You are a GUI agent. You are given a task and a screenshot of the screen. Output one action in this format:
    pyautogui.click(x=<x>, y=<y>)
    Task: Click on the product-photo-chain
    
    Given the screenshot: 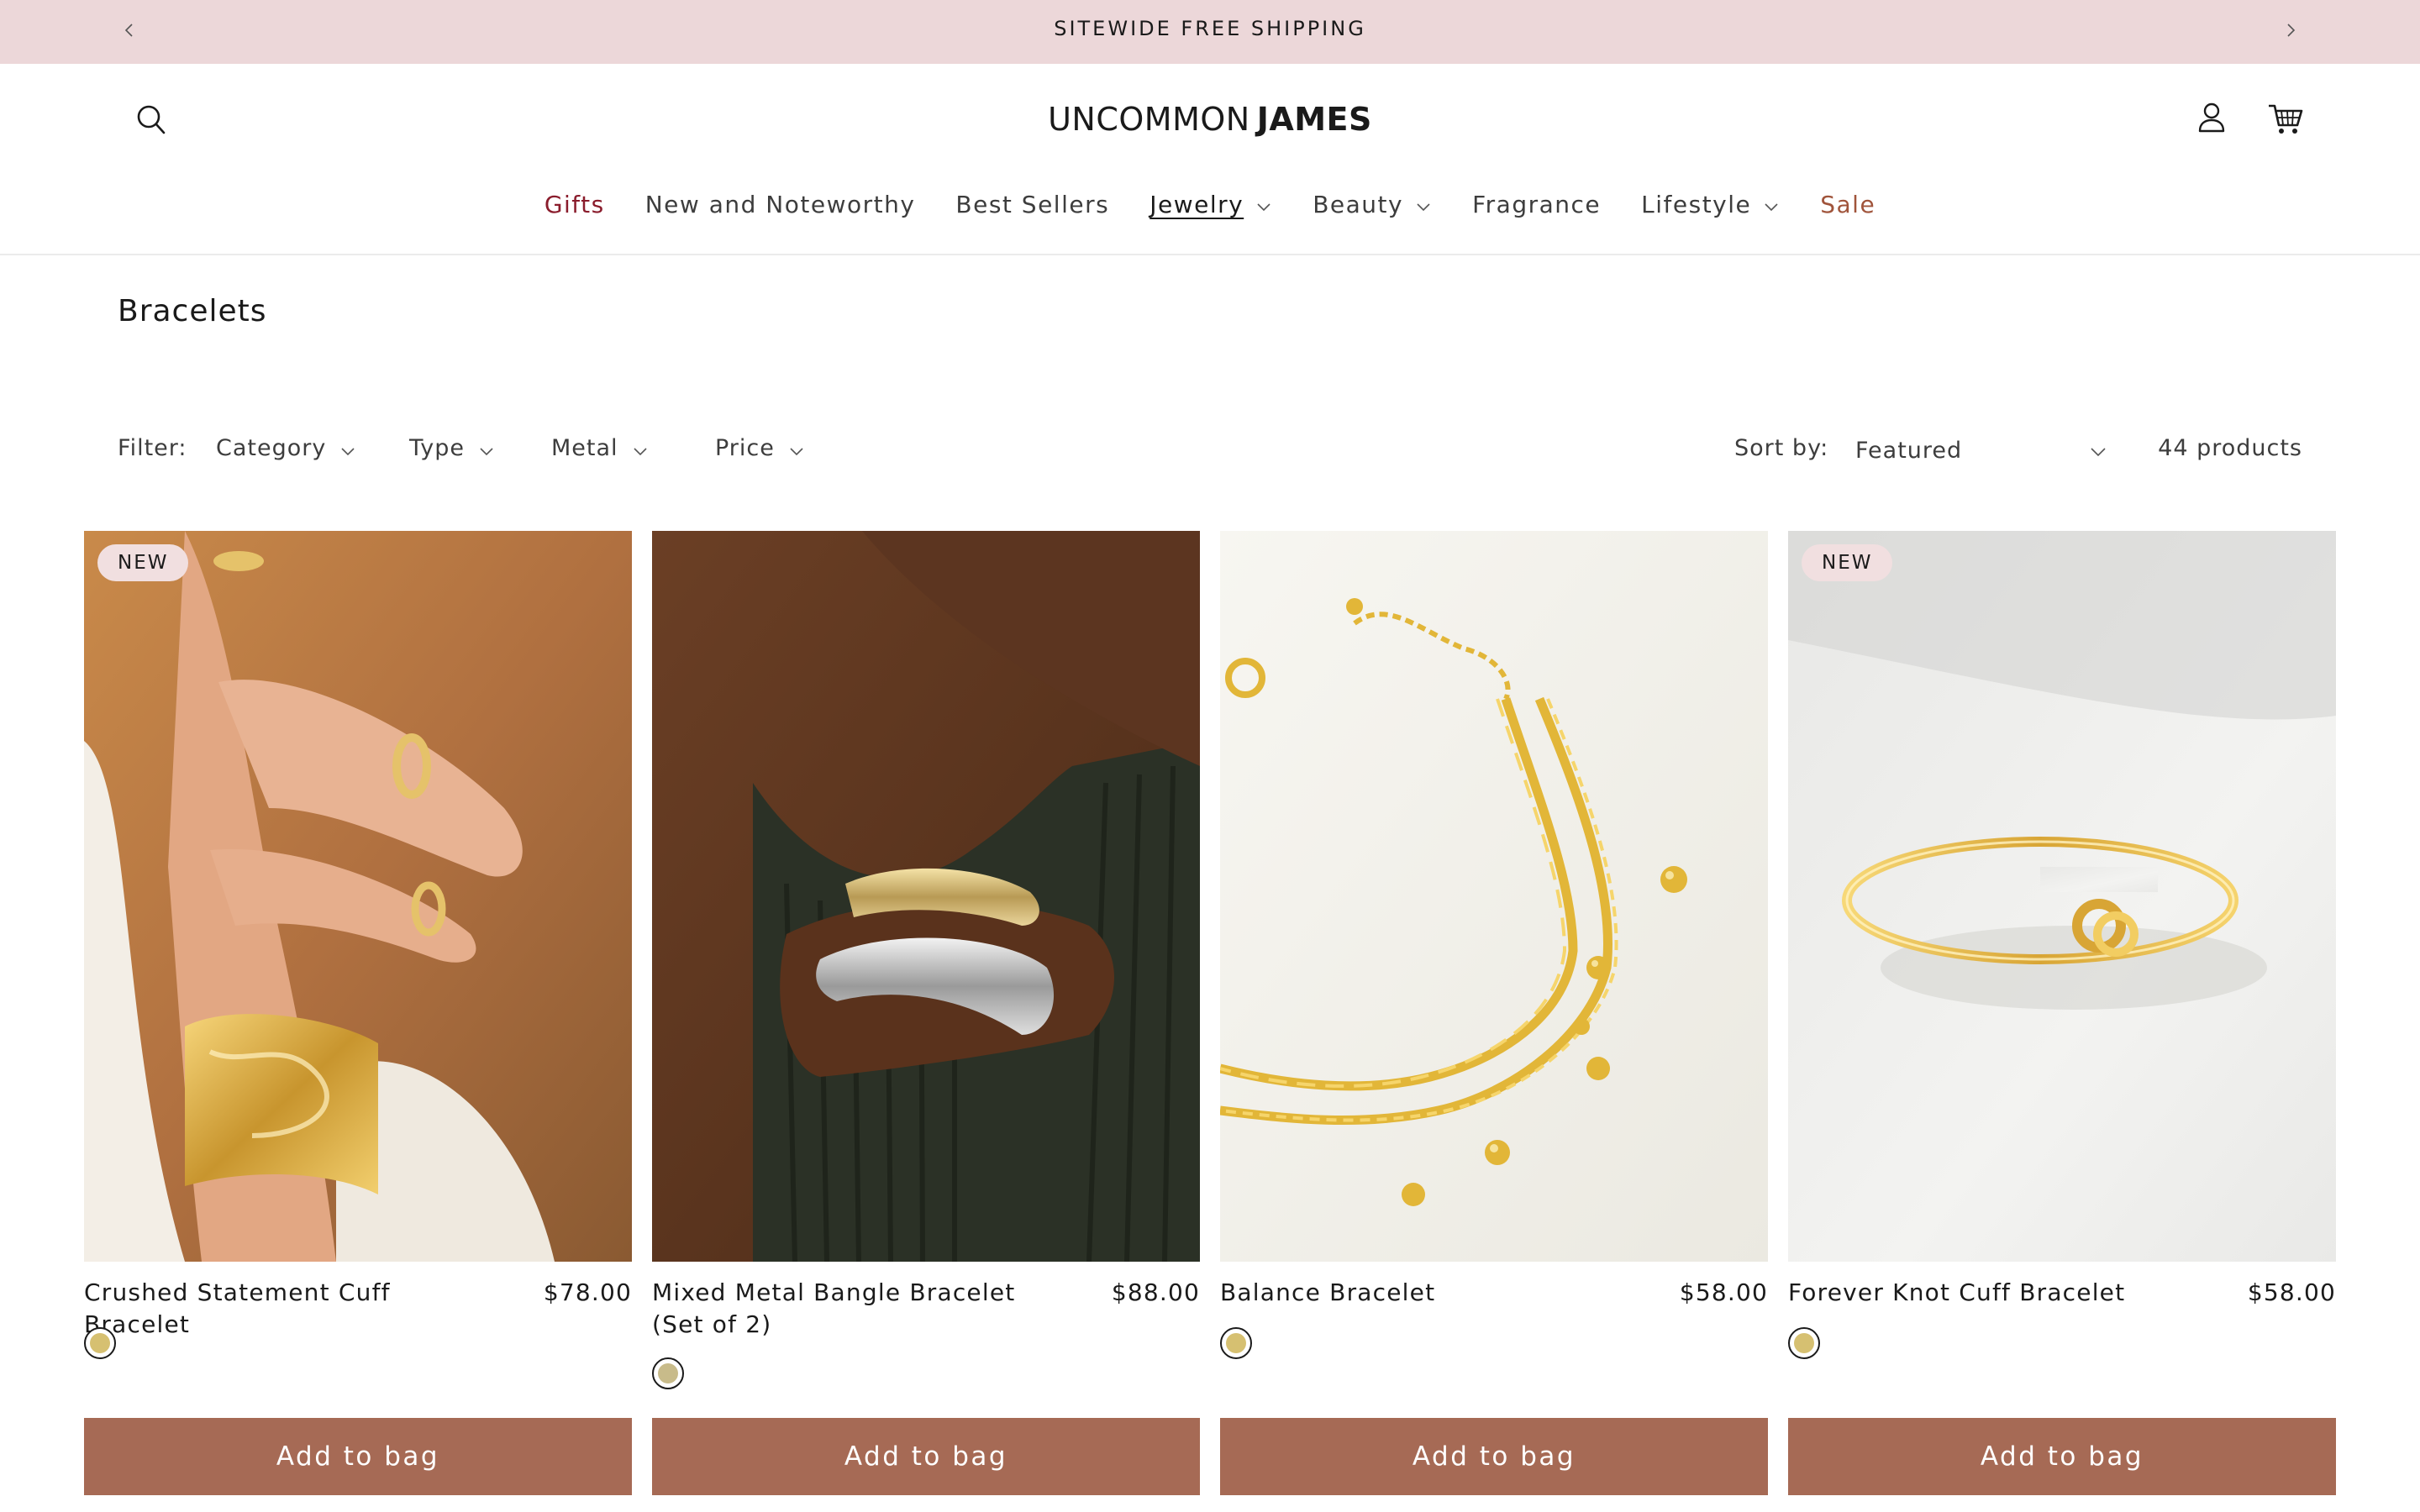 What is the action you would take?
    pyautogui.click(x=1494, y=896)
    